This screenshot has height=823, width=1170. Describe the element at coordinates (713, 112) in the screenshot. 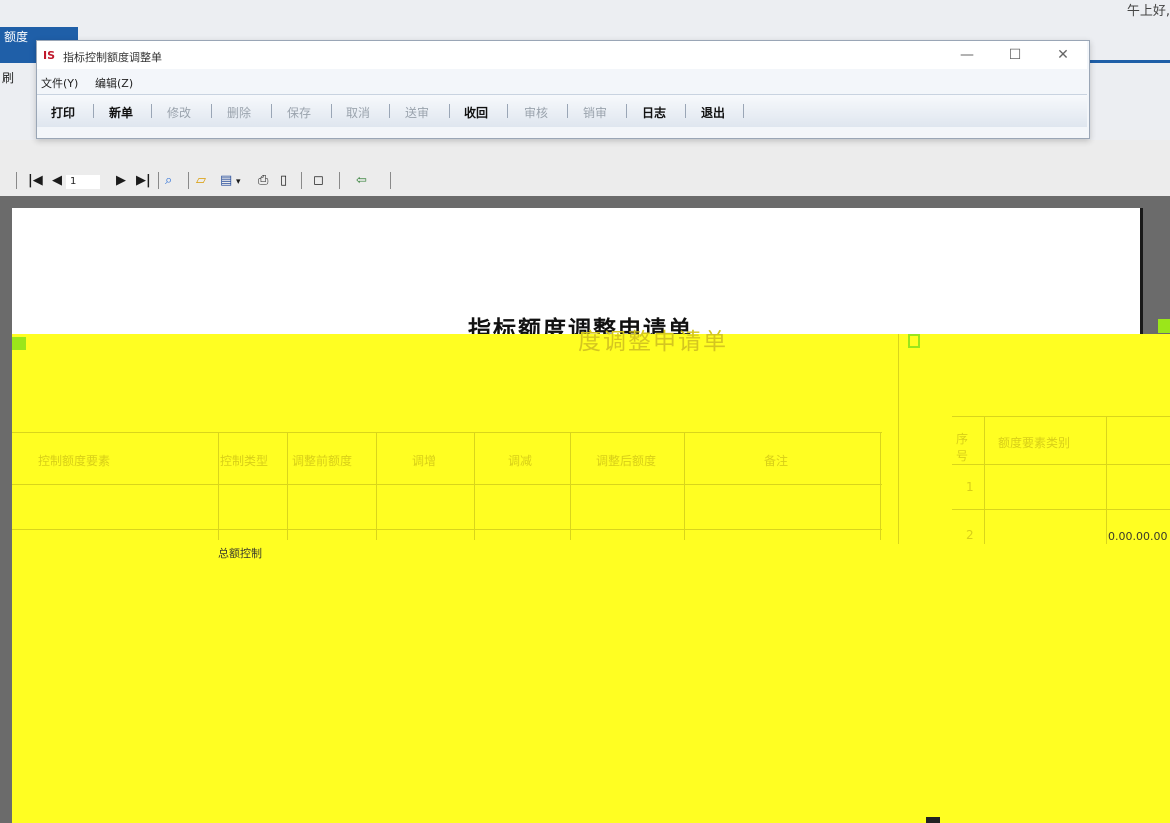

I see `exit-button: 退出` at that location.